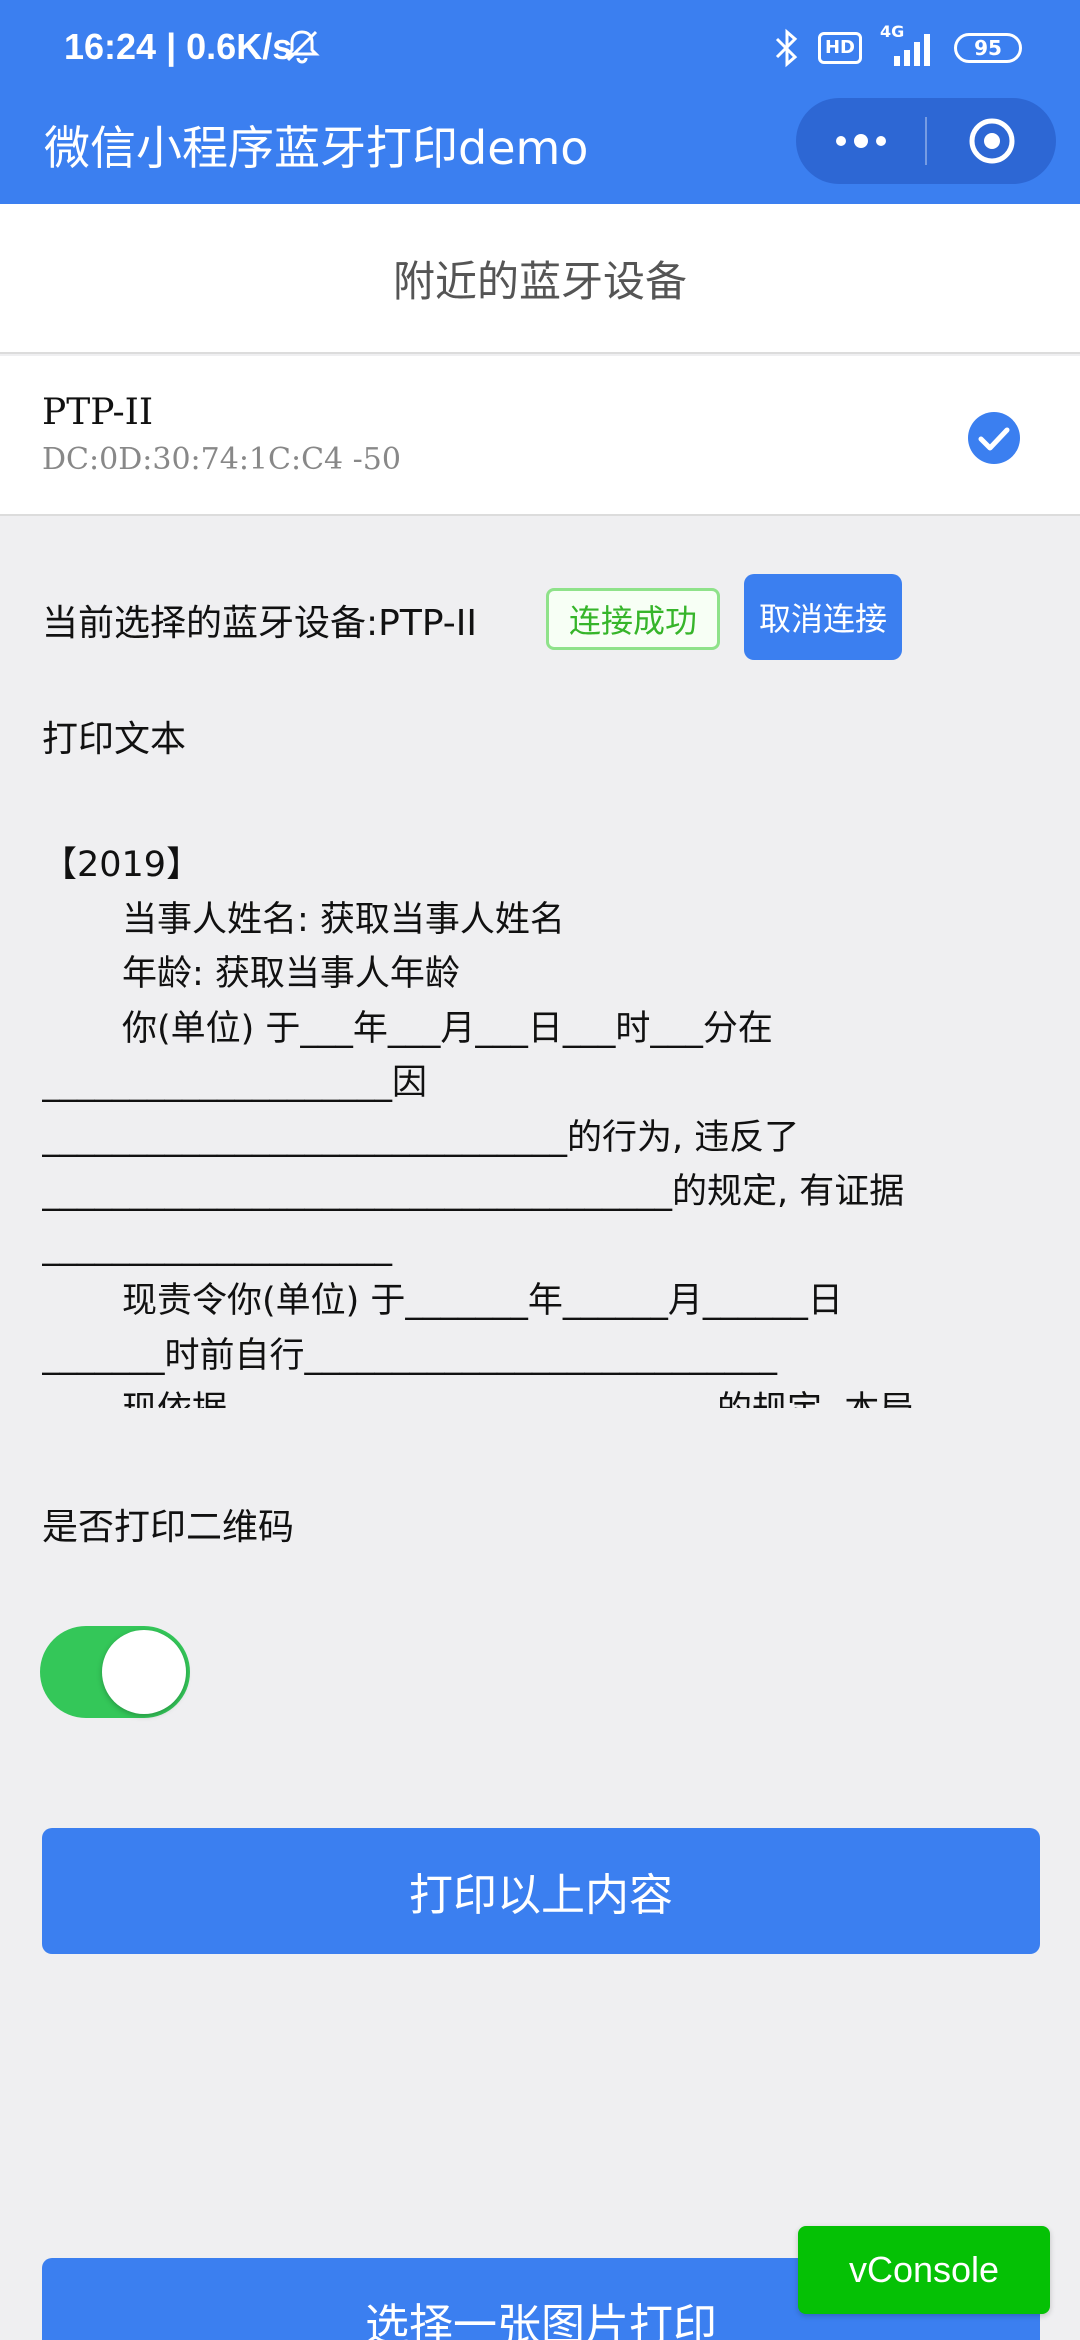  Describe the element at coordinates (291, 974) in the screenshot. I see `print-text-line: 年龄: 获取当事人年龄` at that location.